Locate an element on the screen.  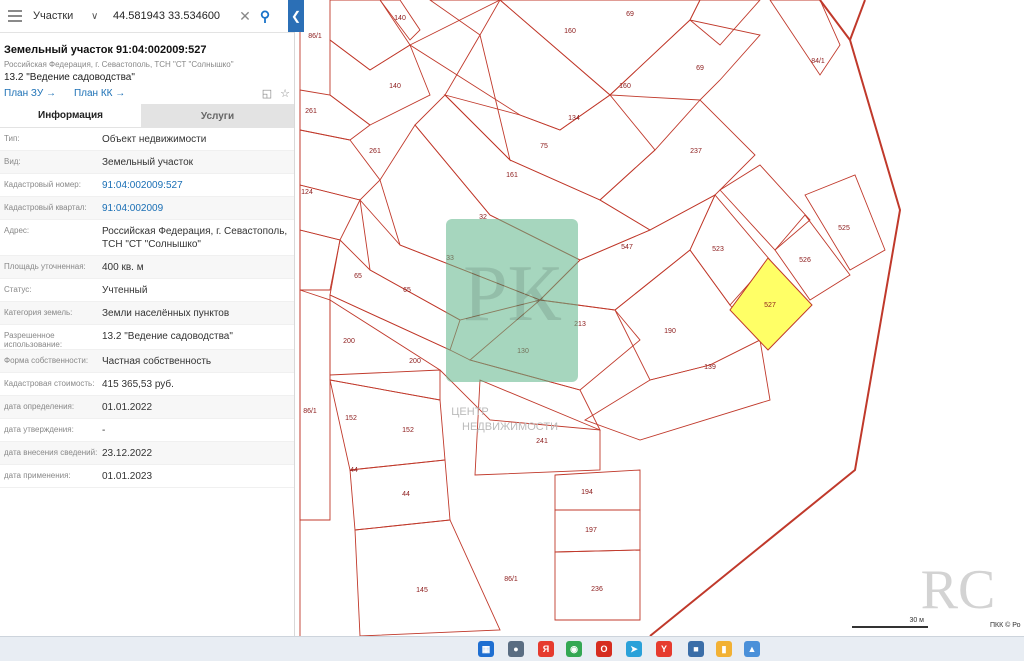
cadastral-quarter-link: 91:04:002009 is located at coordinates (198, 208).